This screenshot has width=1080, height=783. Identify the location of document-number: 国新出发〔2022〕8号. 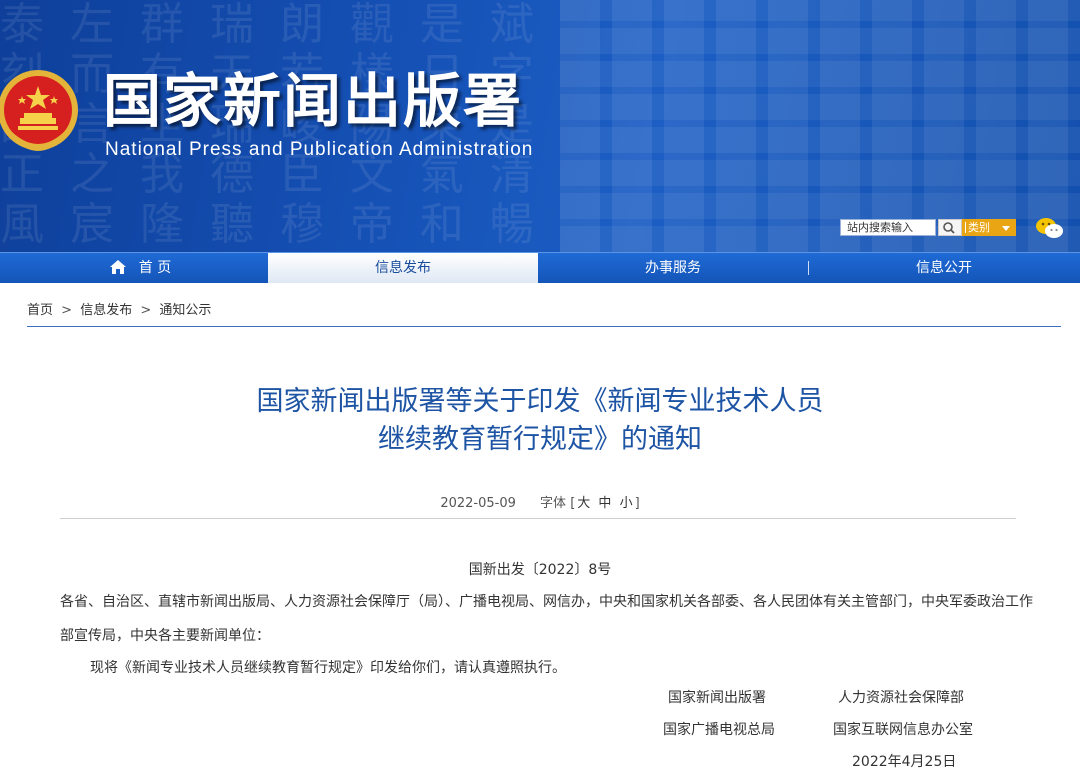
(540, 570).